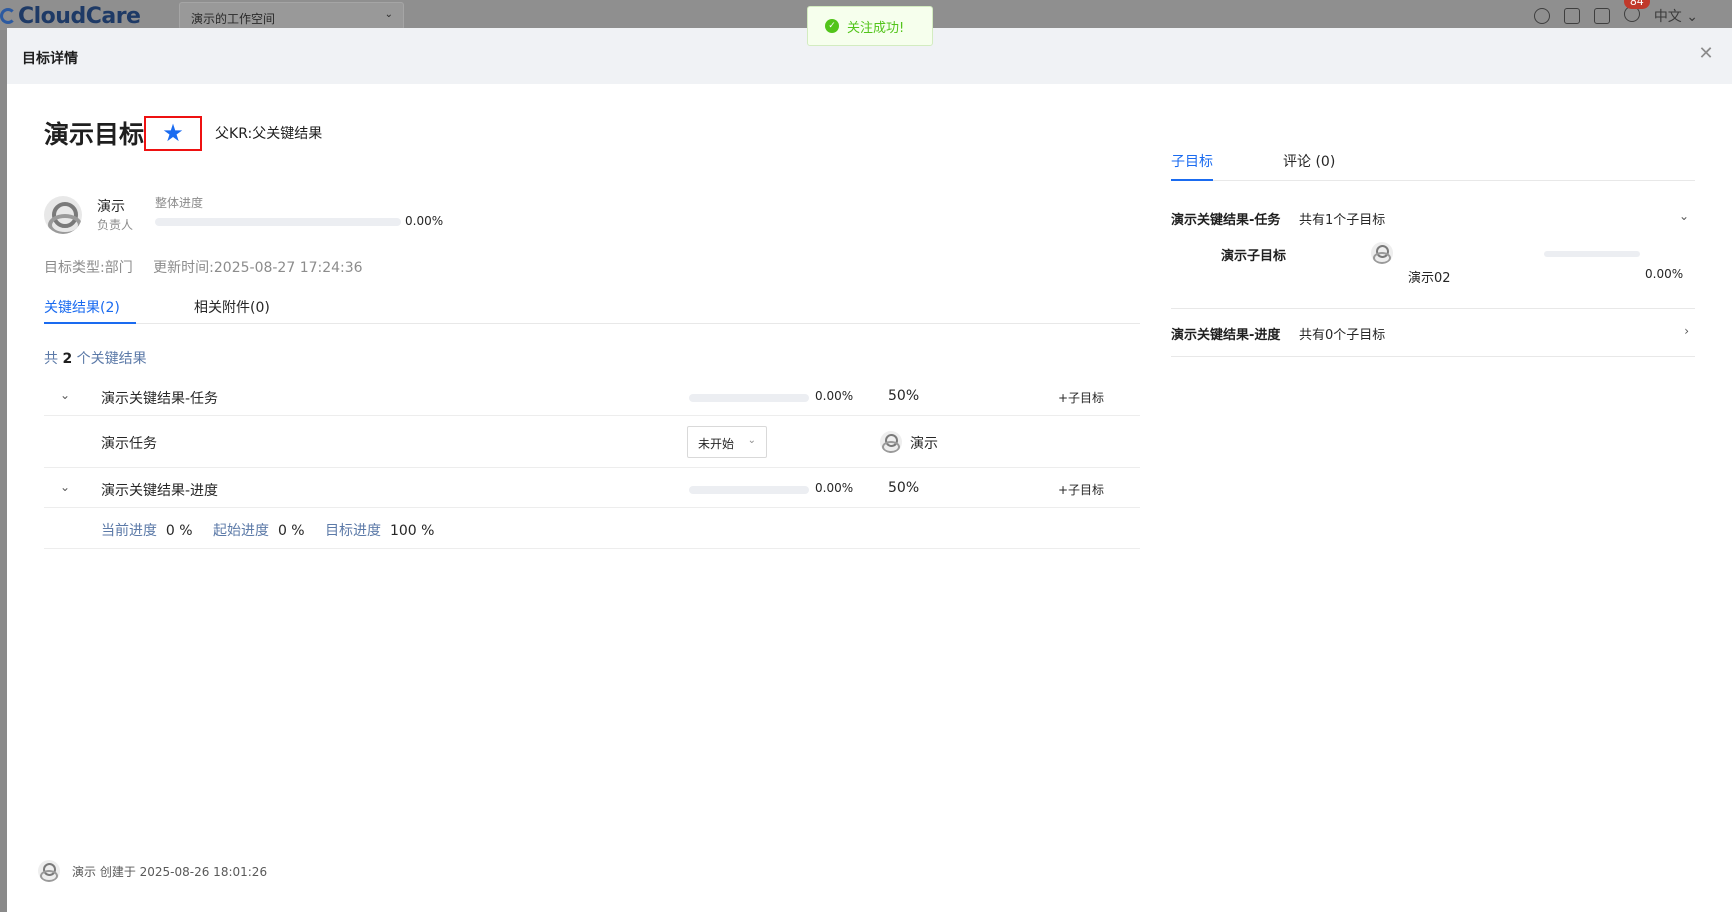 The height and width of the screenshot is (912, 1732). Describe the element at coordinates (1254, 256) in the screenshot. I see `subgoal-name: 演示子目标` at that location.